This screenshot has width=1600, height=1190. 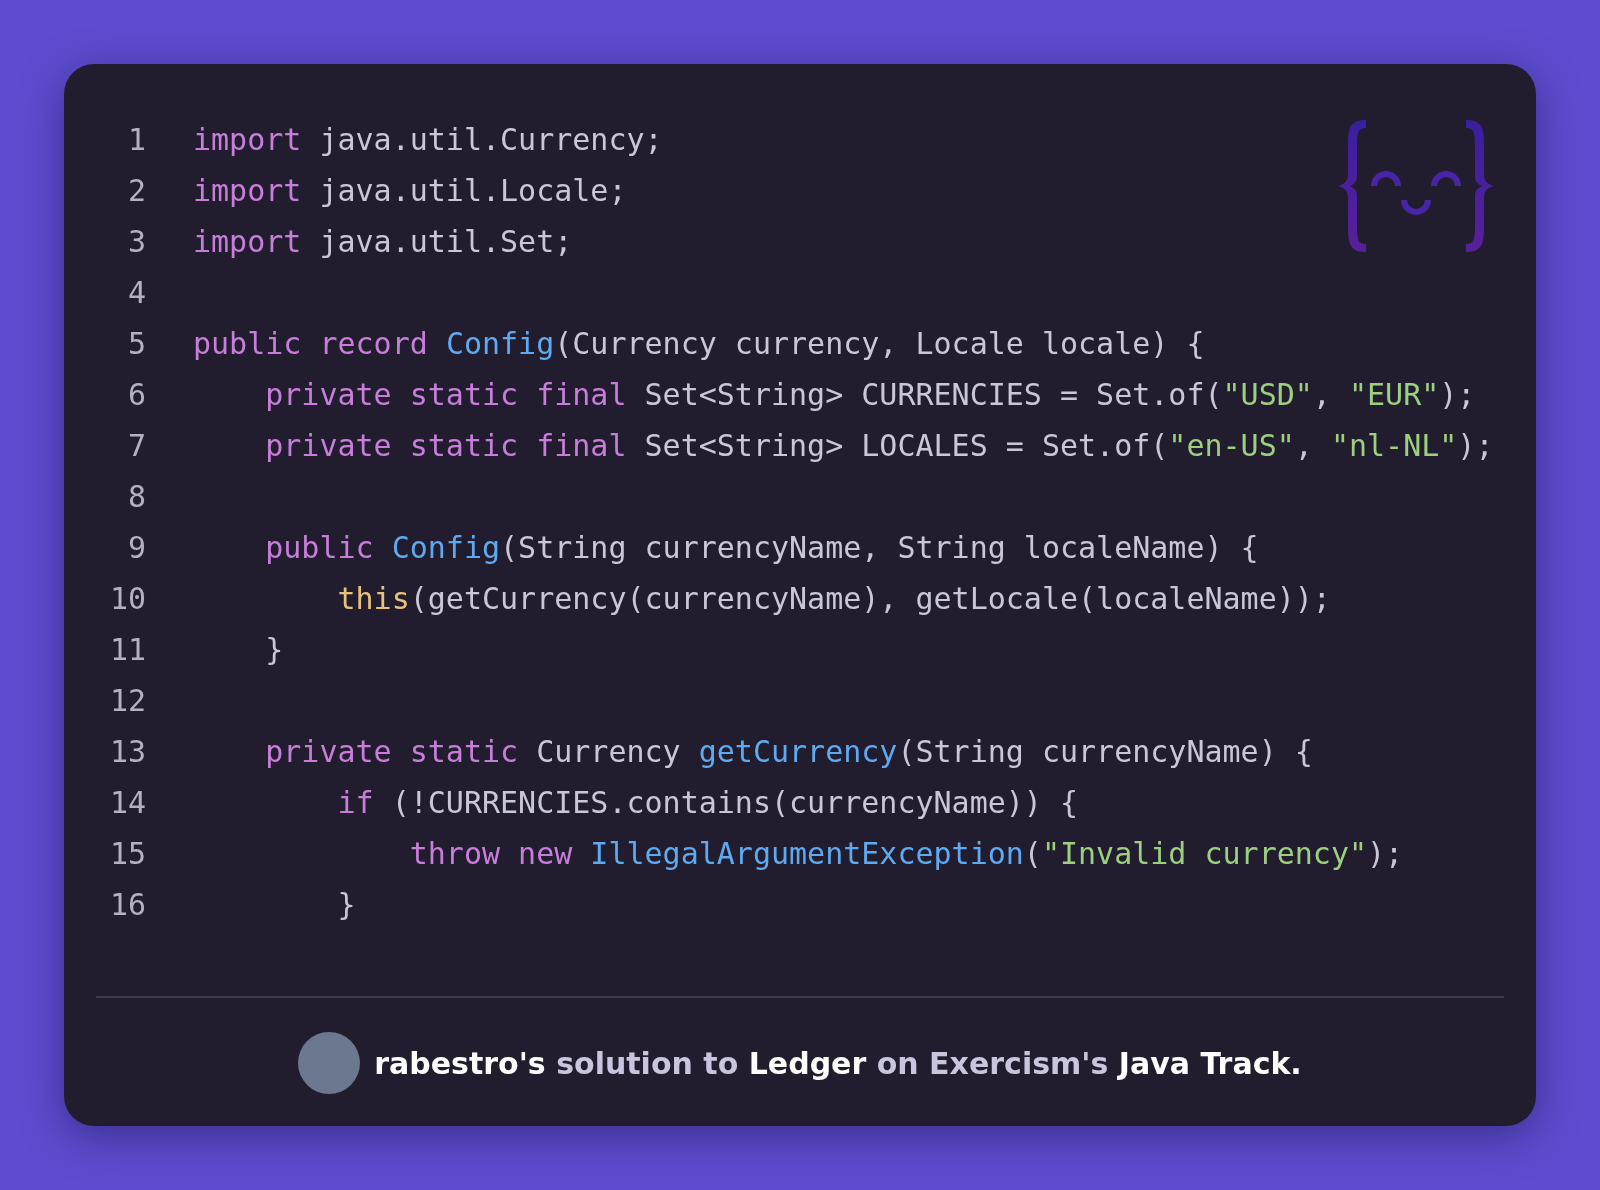 What do you see at coordinates (788, 751) in the screenshot?
I see `code-line: private static Currency getCurrency(String currencyName) {` at bounding box center [788, 751].